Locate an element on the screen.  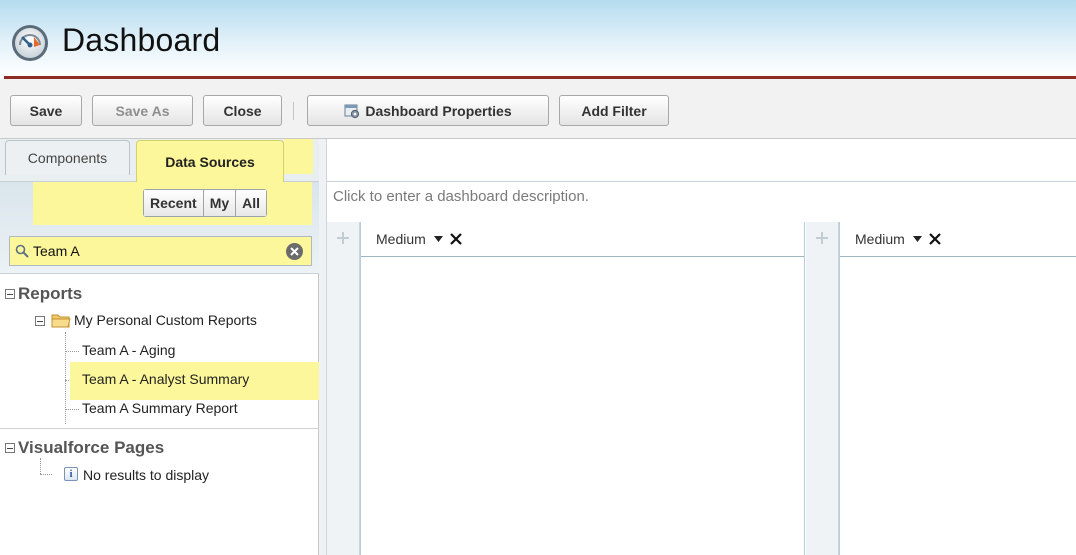
report-item: Team A - Analyst Summary is located at coordinates (165, 379).